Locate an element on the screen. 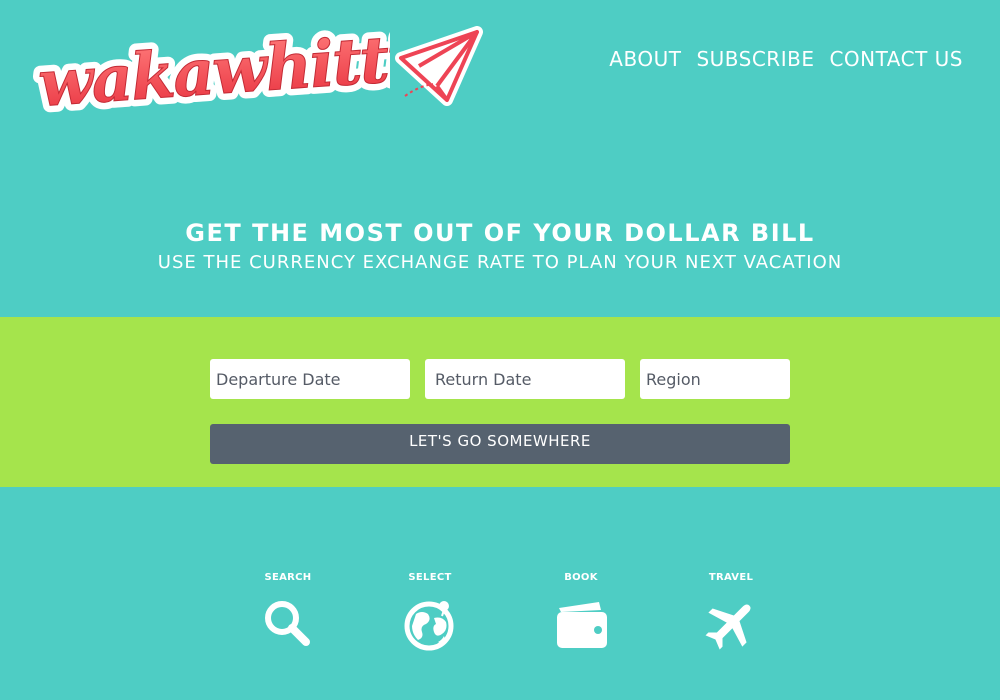 The width and height of the screenshot is (1000, 700). nav-about: ABOUT is located at coordinates (645, 59).